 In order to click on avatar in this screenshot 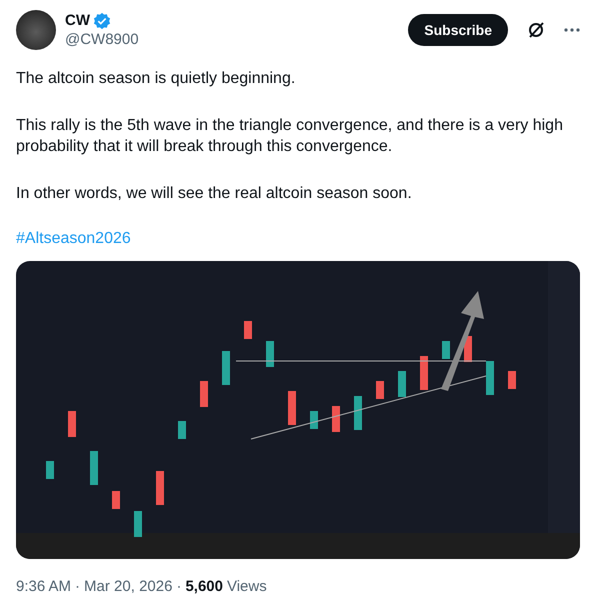, I will do `click(36, 30)`.